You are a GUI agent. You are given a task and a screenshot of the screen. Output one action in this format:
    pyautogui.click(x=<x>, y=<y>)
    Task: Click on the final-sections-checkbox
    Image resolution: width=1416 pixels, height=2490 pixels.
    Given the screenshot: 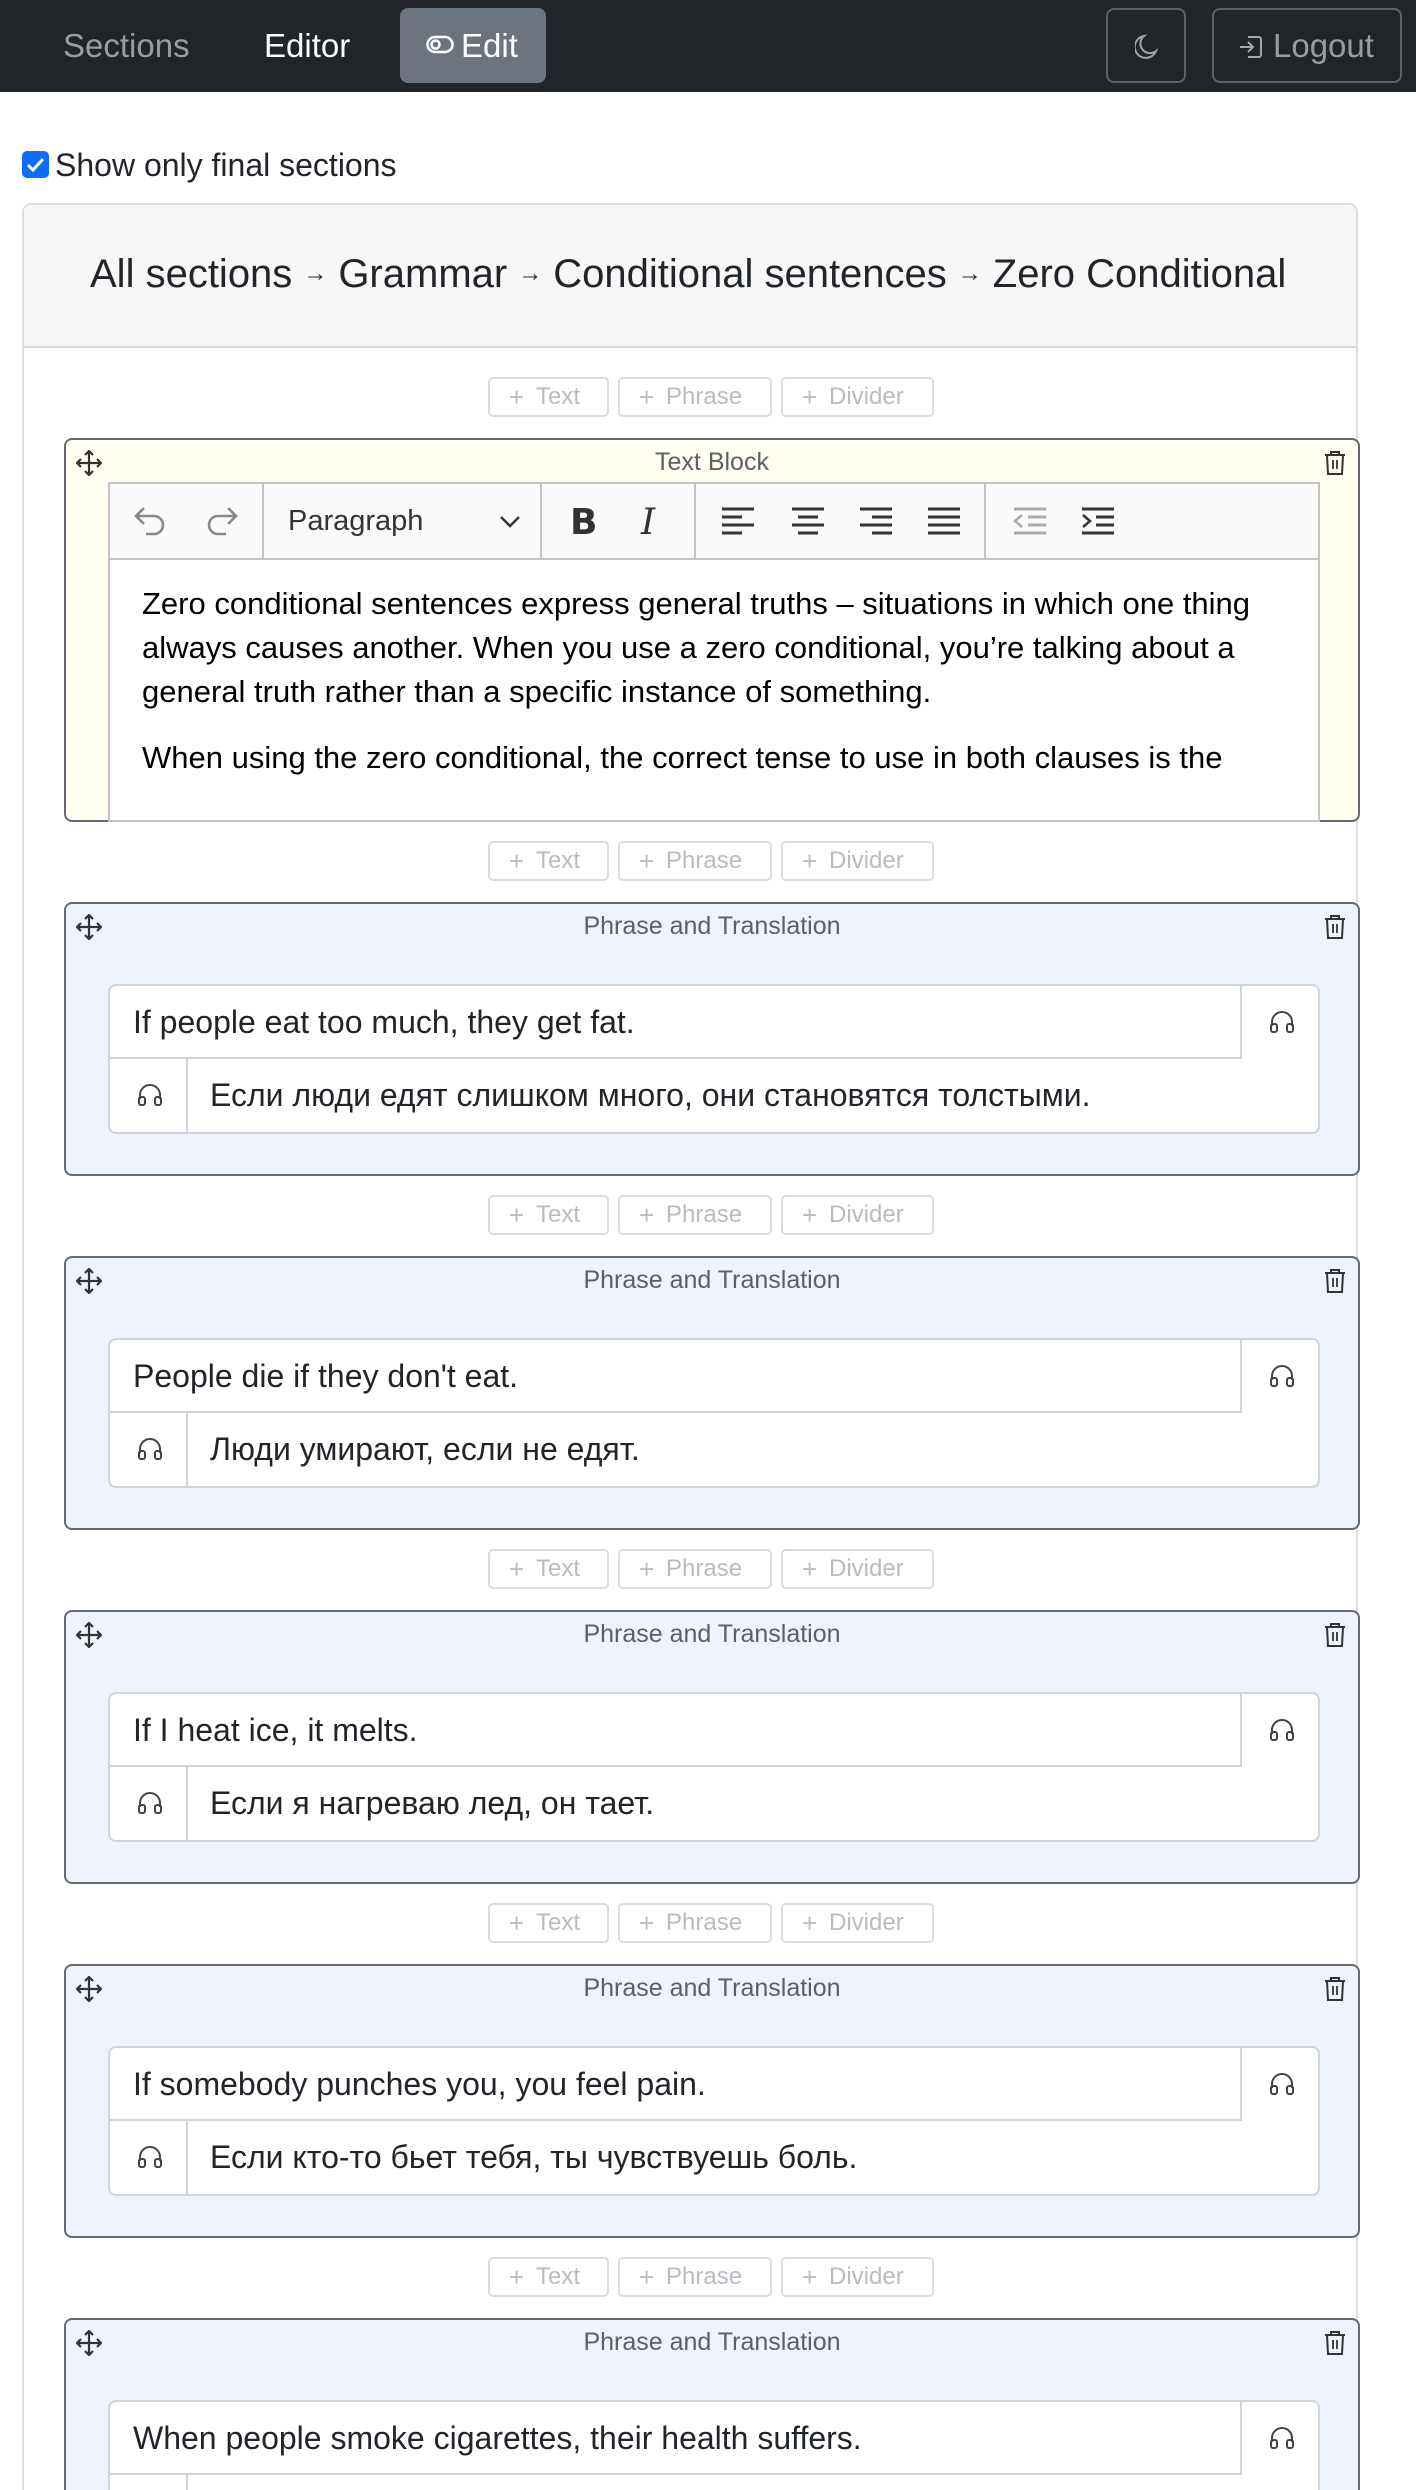 What is the action you would take?
    pyautogui.click(x=35, y=164)
    